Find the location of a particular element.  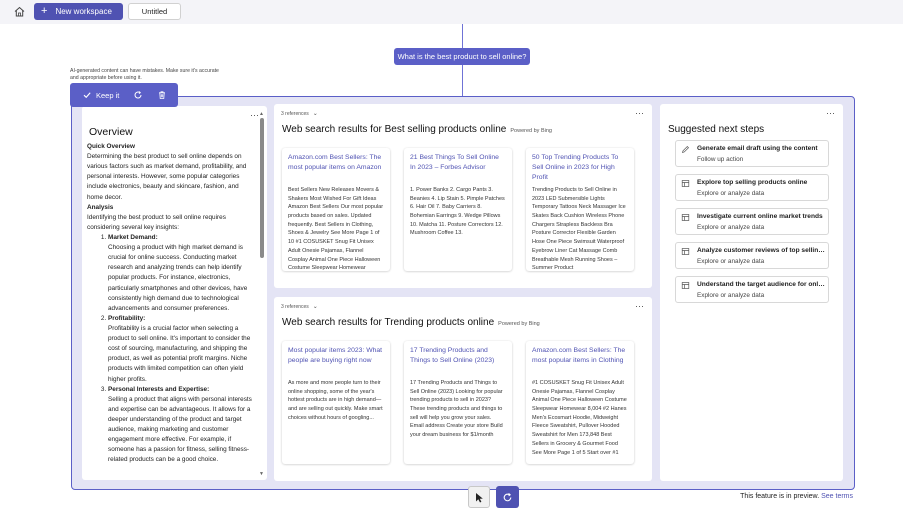

overview-title: Overview is located at coordinates (111, 132).